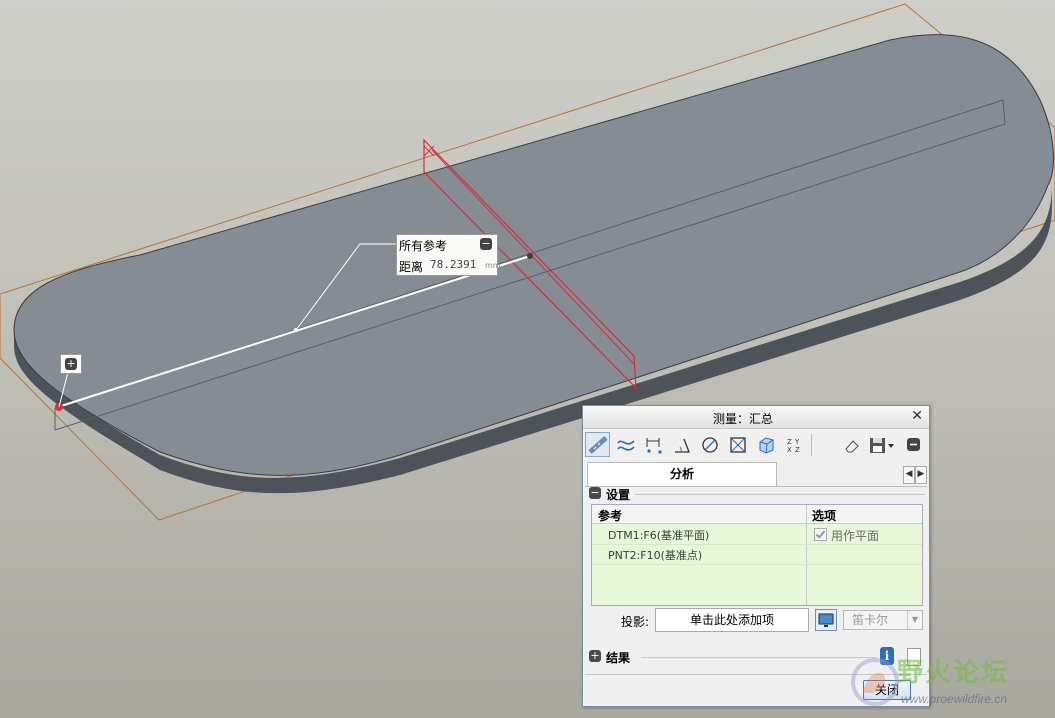 This screenshot has width=1055, height=718. What do you see at coordinates (618, 495) in the screenshot?
I see `settings-label: 设置` at bounding box center [618, 495].